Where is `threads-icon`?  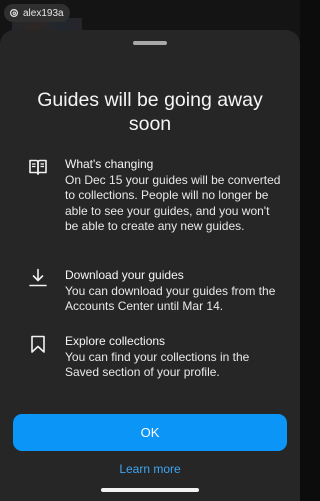
threads-icon is located at coordinates (14, 13).